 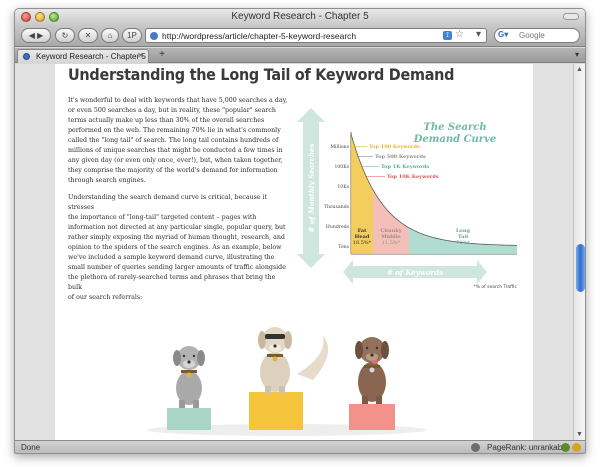 What do you see at coordinates (300, 55) in the screenshot?
I see `tab-bar: Keyword Research - Chapter 5 ✕ + ▾` at bounding box center [300, 55].